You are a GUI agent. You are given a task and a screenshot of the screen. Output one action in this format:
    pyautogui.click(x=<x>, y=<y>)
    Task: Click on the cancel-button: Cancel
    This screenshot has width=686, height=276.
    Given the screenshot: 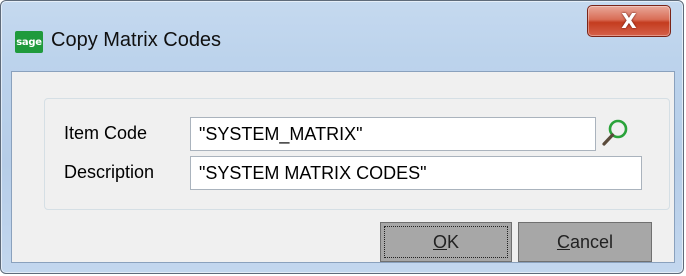 What is the action you would take?
    pyautogui.click(x=585, y=242)
    